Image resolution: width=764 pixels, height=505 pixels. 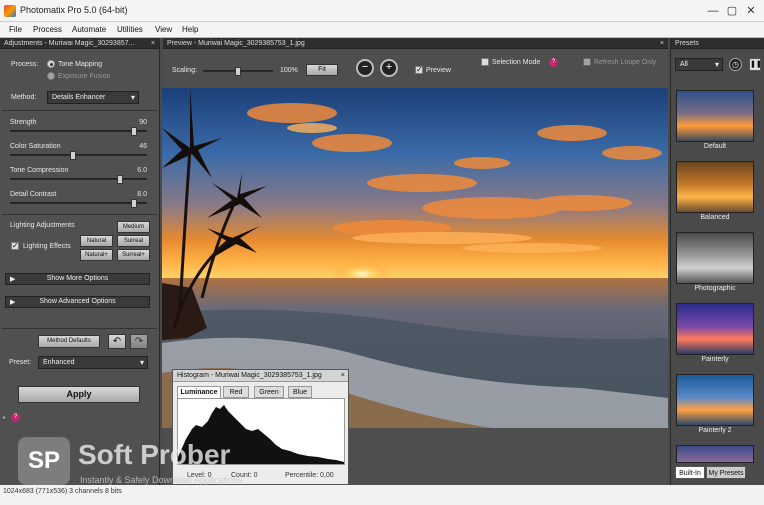 I want to click on tone-mapping-radio, so click(x=51, y=64).